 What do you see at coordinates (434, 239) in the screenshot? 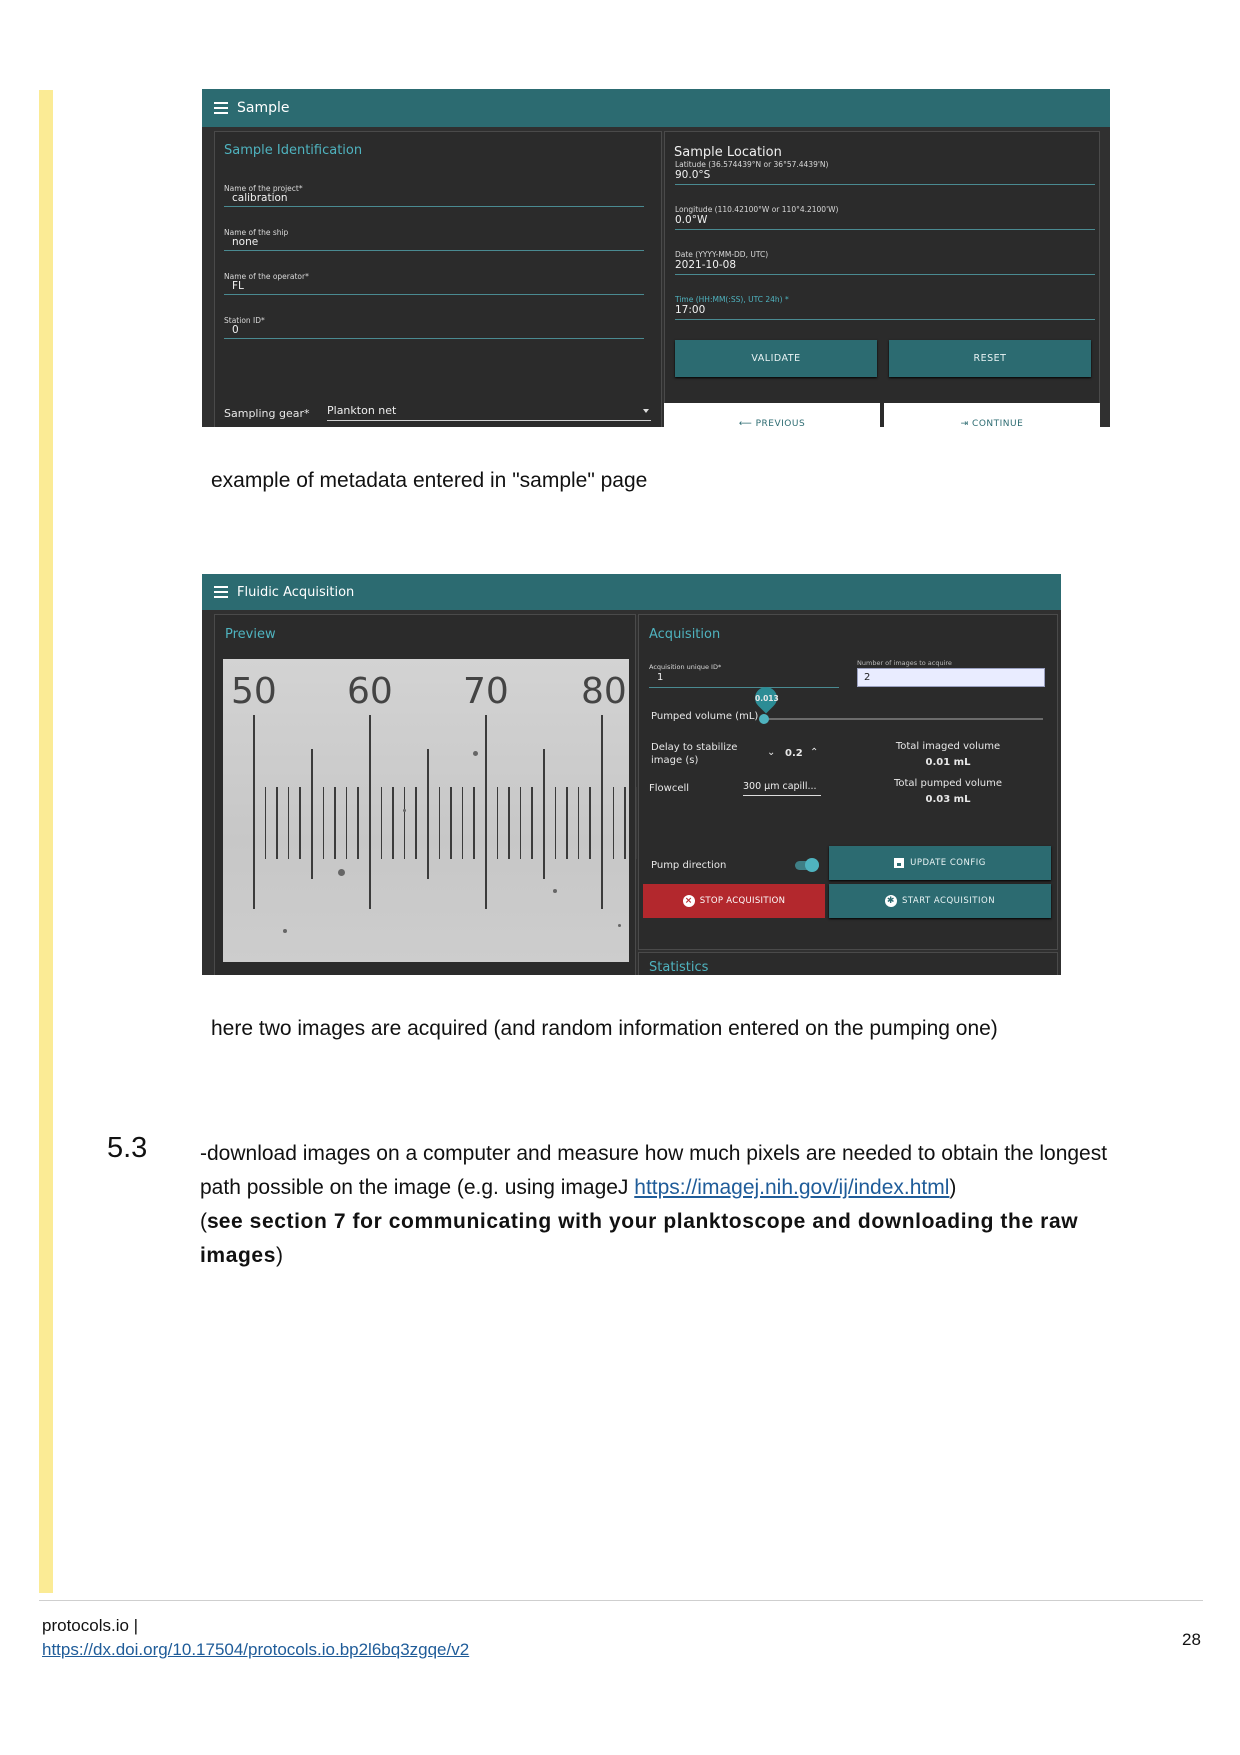
I see `ship-name-field: Name of the ship none` at bounding box center [434, 239].